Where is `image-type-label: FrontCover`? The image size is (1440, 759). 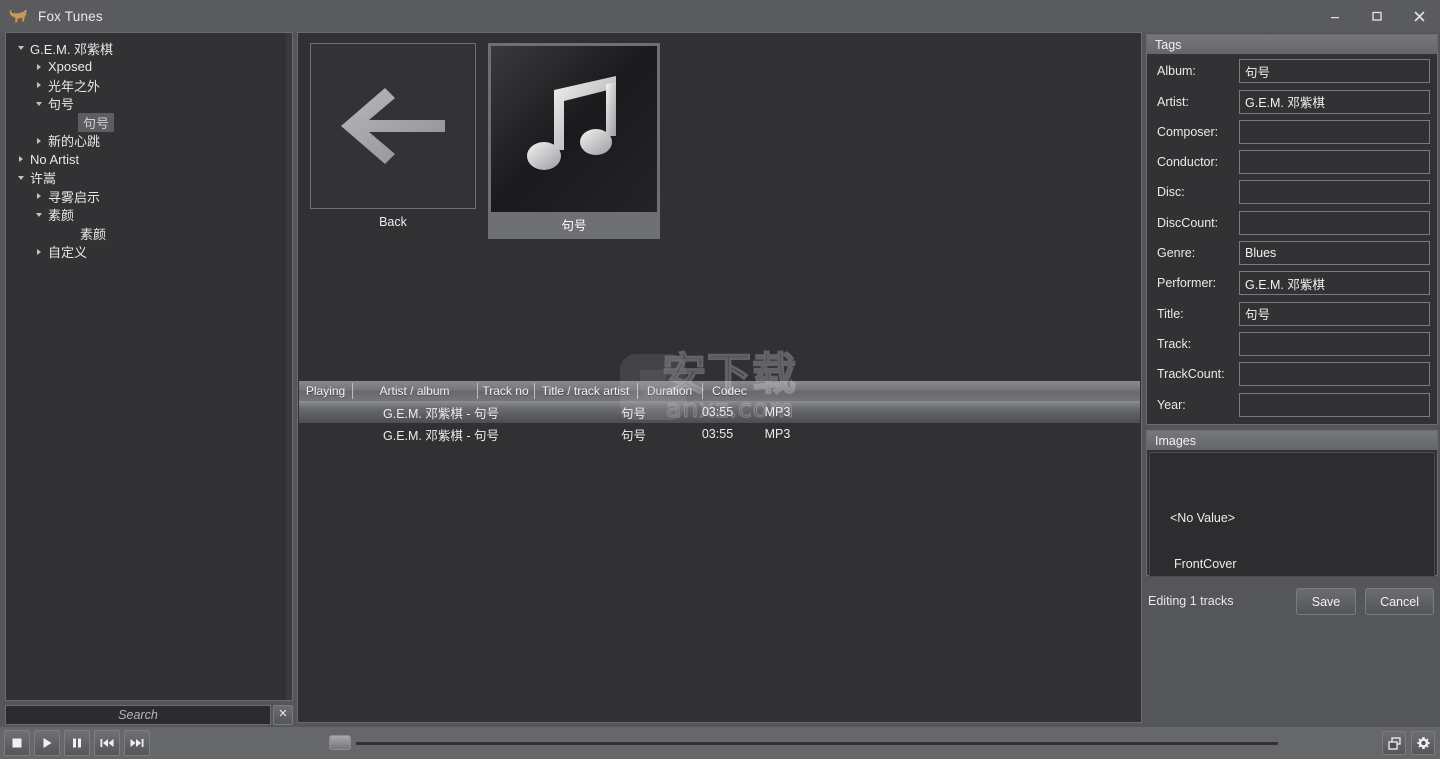 image-type-label: FrontCover is located at coordinates (1205, 564).